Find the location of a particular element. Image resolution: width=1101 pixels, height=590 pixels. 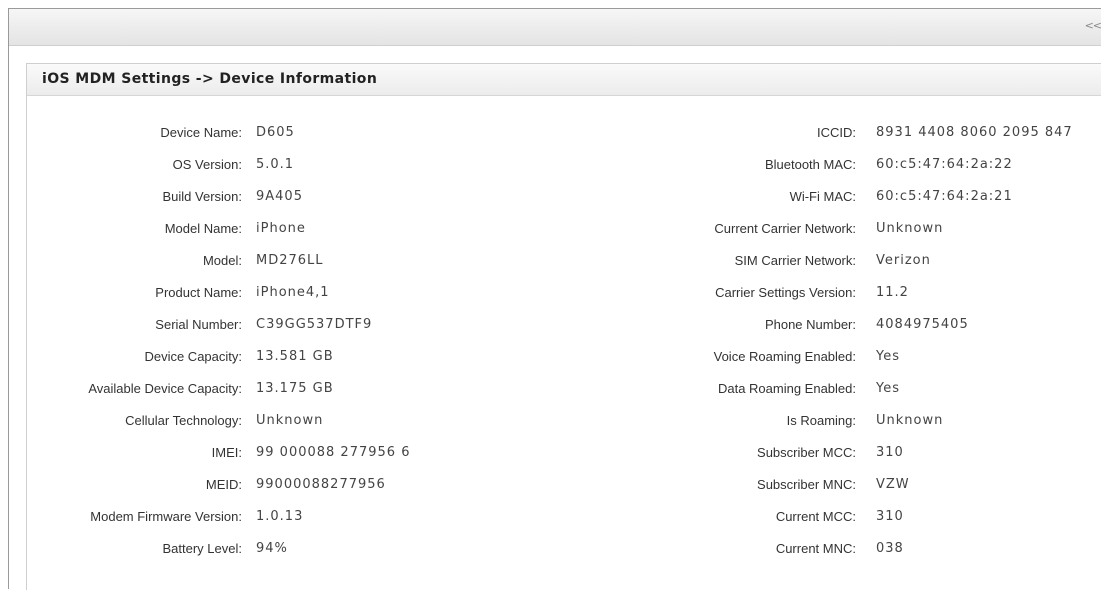

field-value: 9A405 is located at coordinates (279, 196).